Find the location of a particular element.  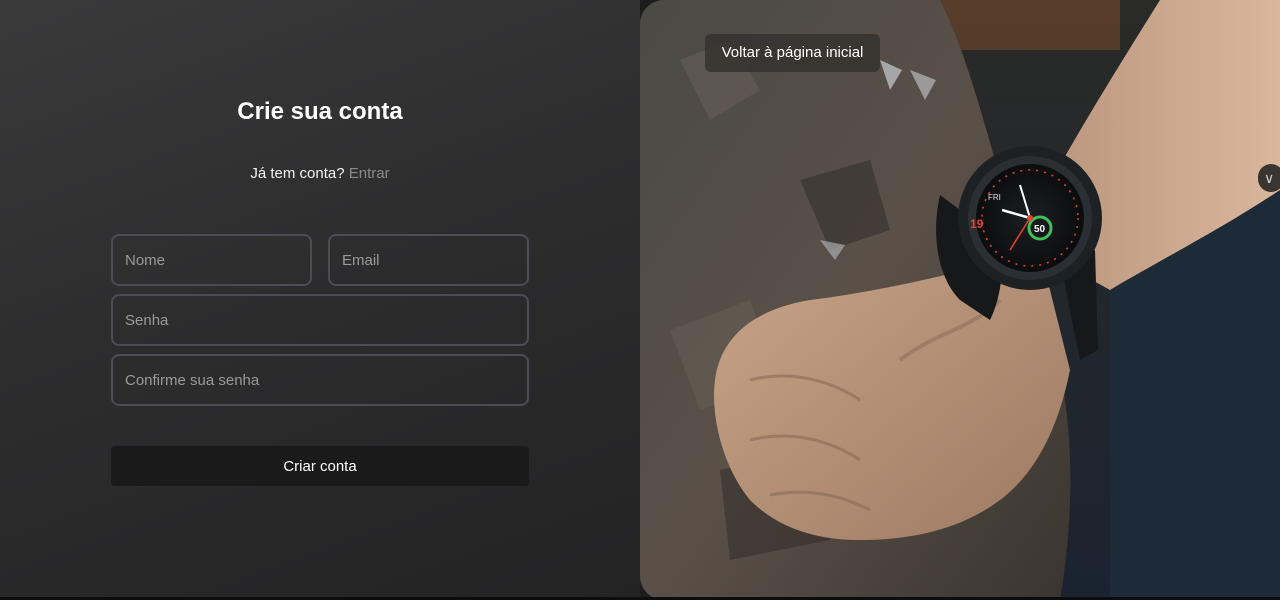

login-prompt: Já tem conta? Entrar is located at coordinates (320, 173).